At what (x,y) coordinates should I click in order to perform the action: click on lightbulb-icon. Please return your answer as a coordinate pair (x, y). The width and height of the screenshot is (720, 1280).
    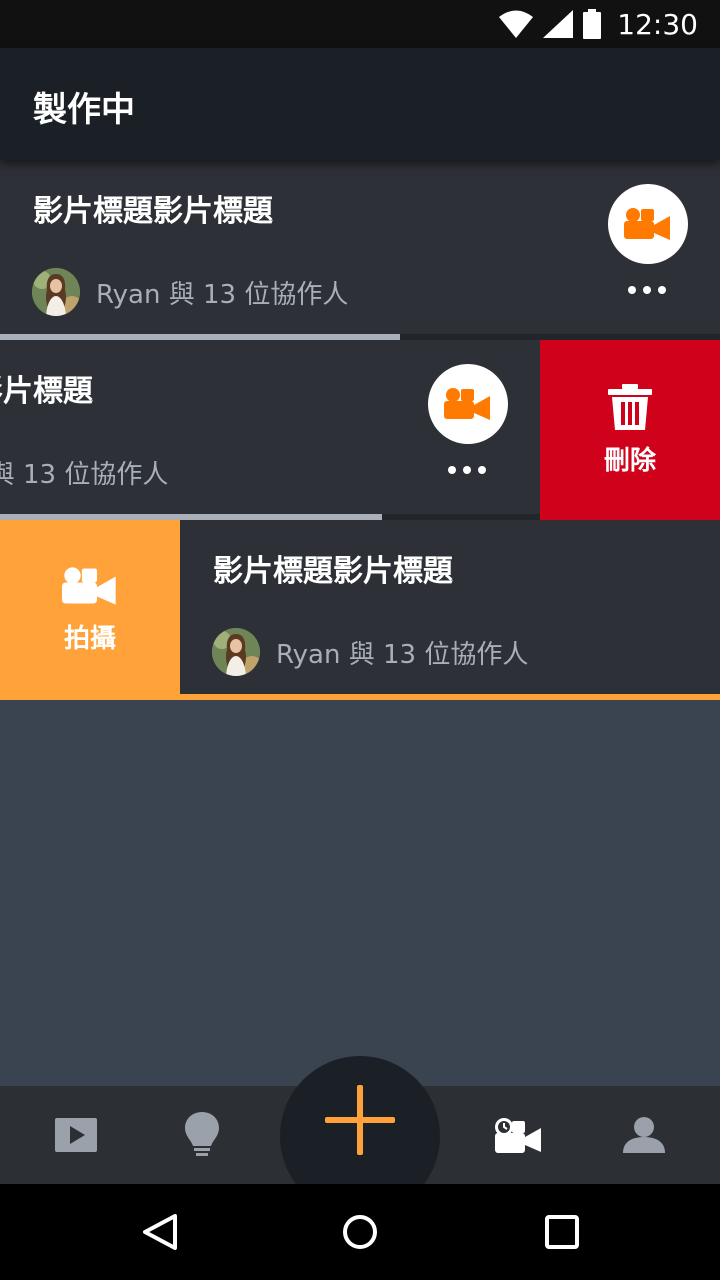
    Looking at the image, I should click on (202, 1134).